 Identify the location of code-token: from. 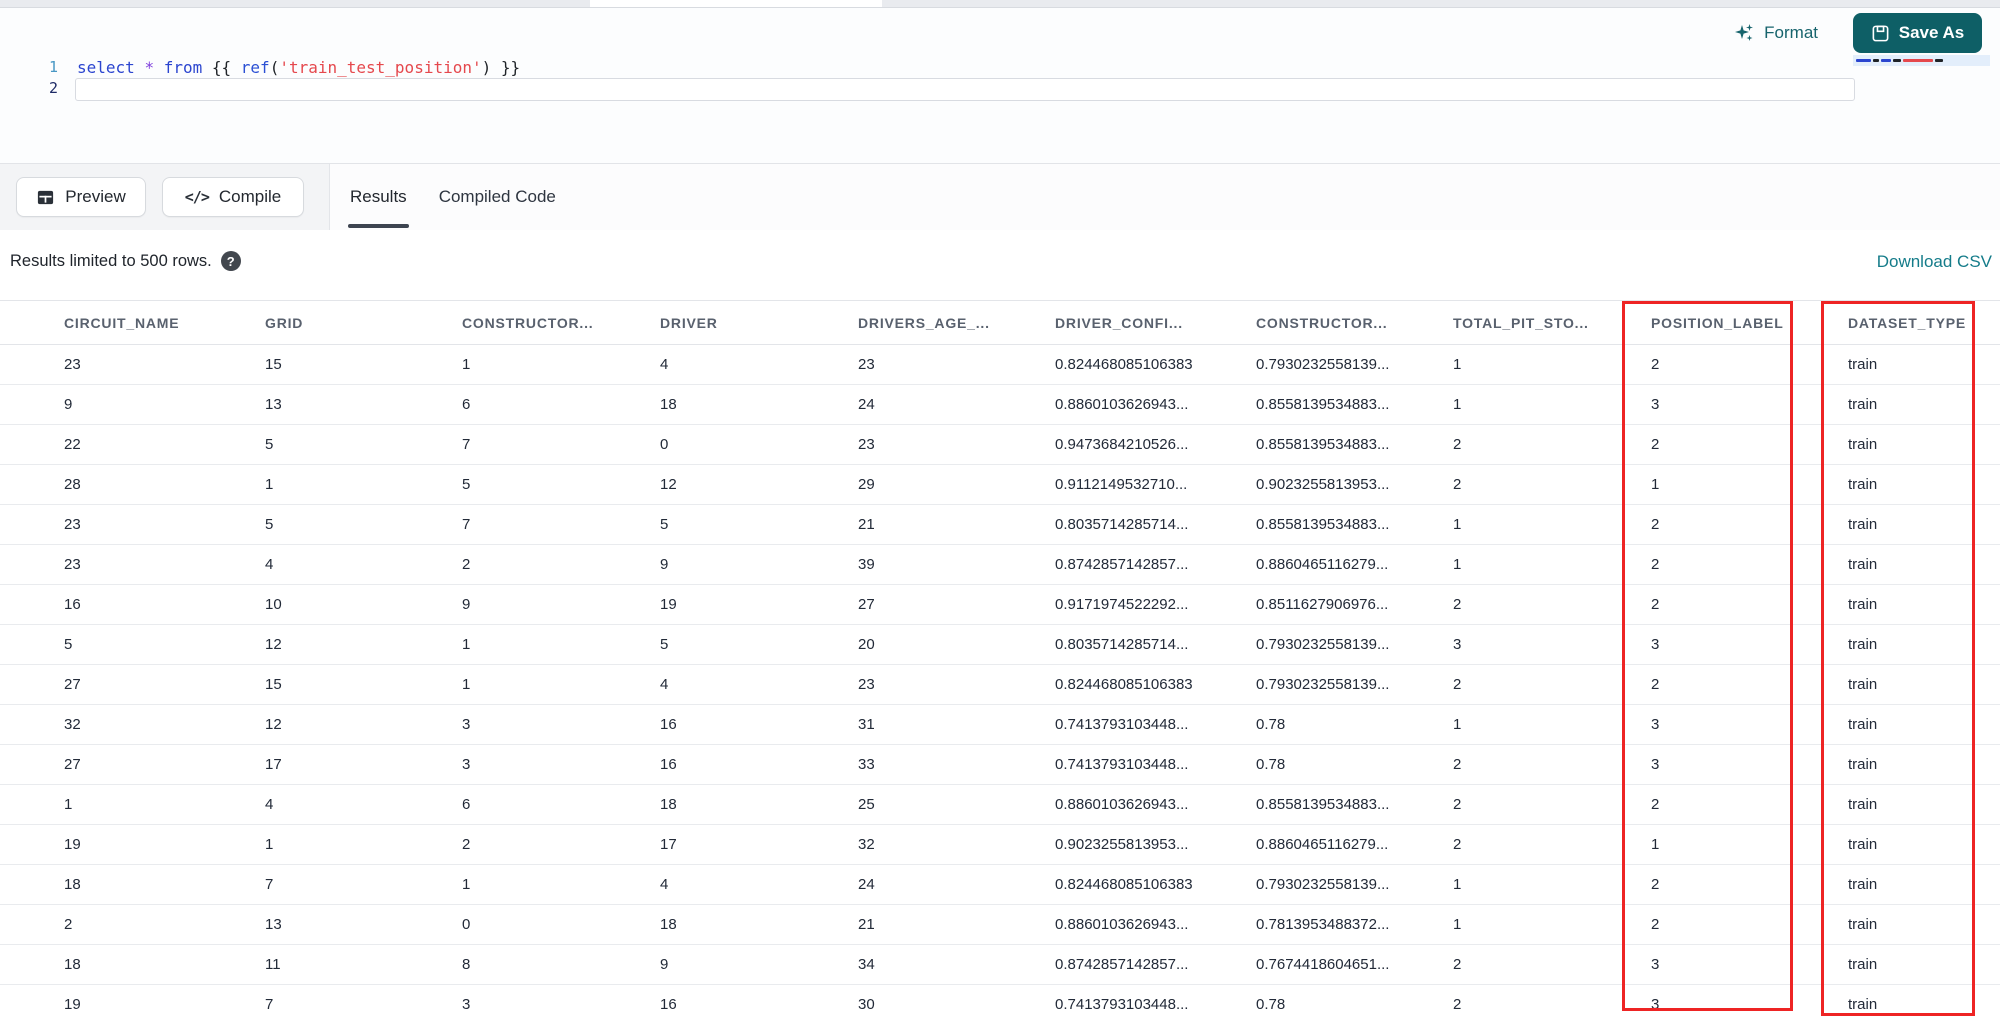
(183, 67).